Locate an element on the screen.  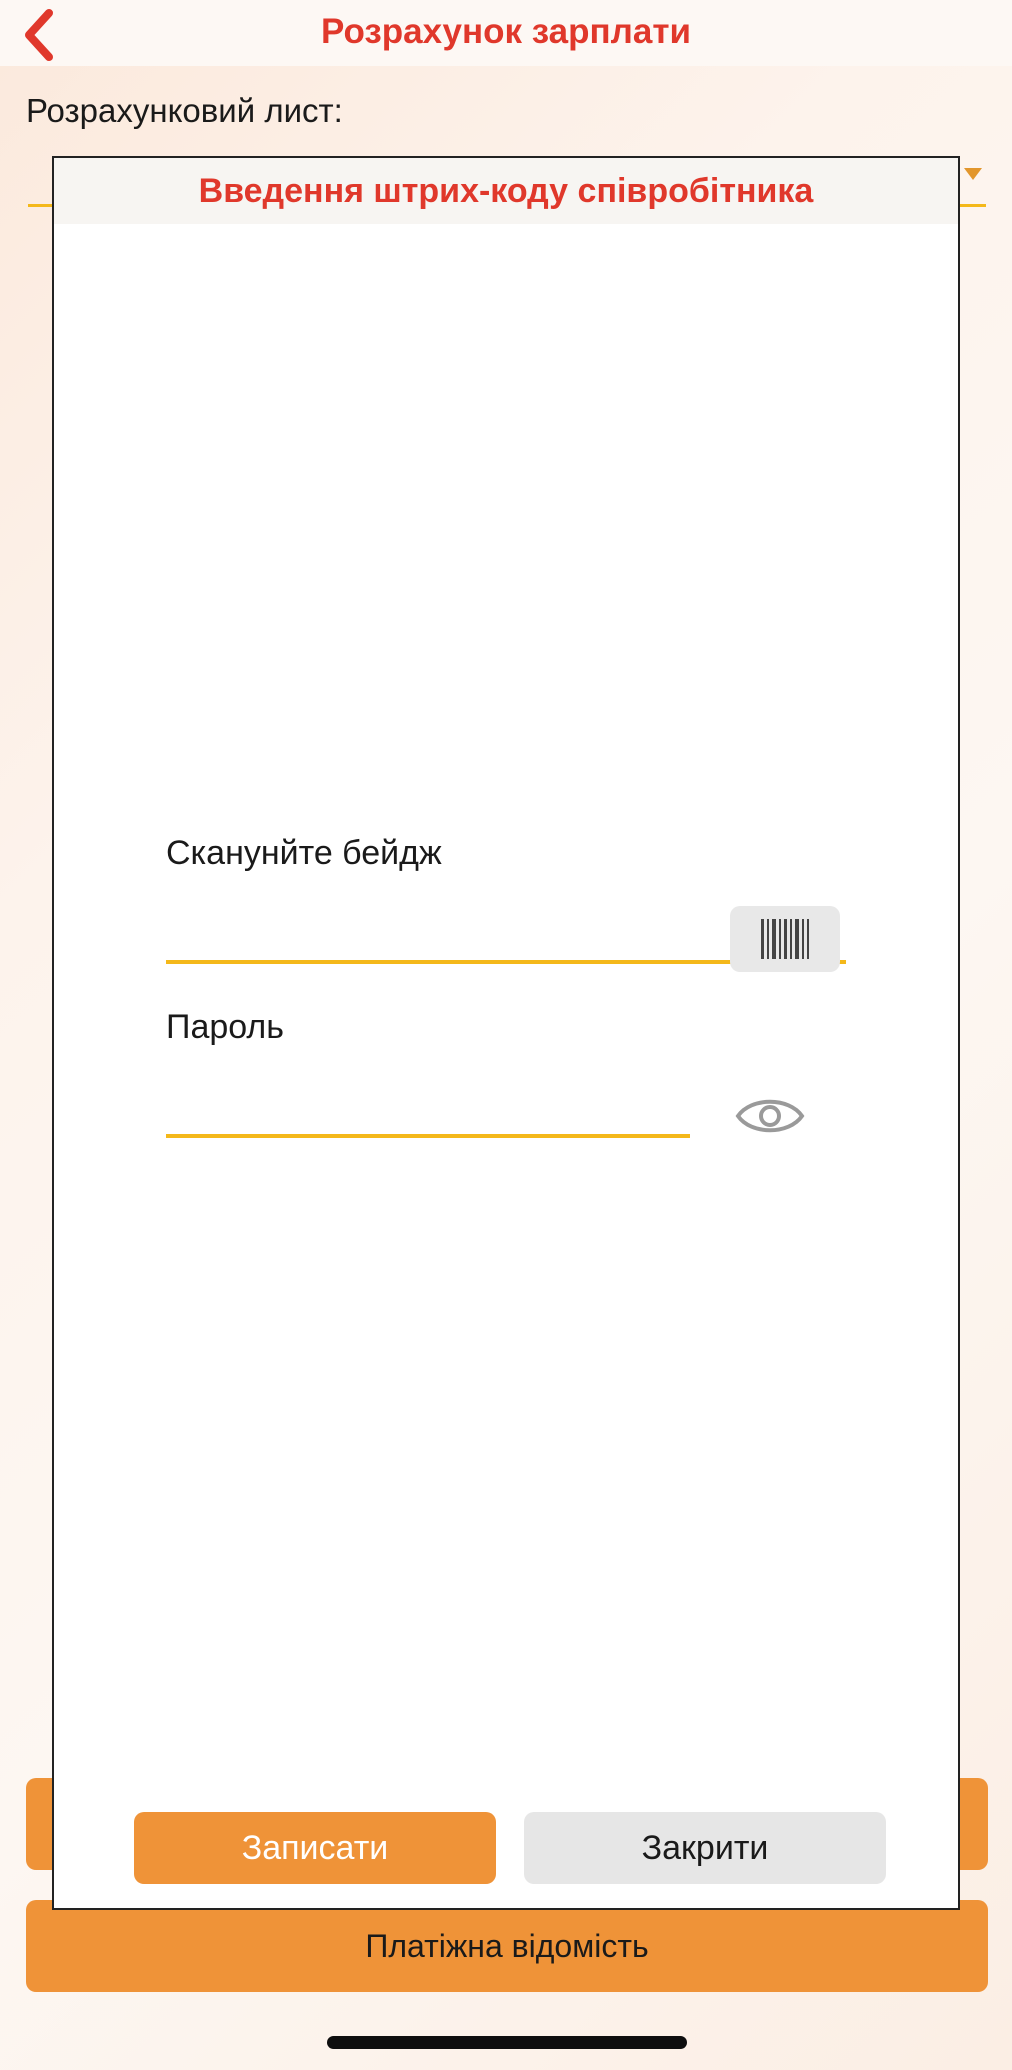
dialog-title: Введення штрих-коду співробітника is located at coordinates (506, 190).